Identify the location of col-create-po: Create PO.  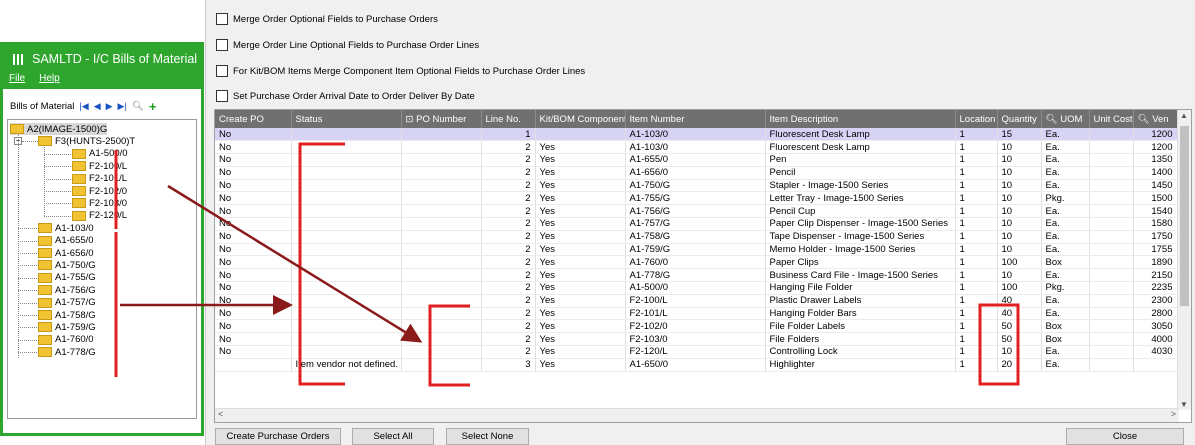
(253, 119).